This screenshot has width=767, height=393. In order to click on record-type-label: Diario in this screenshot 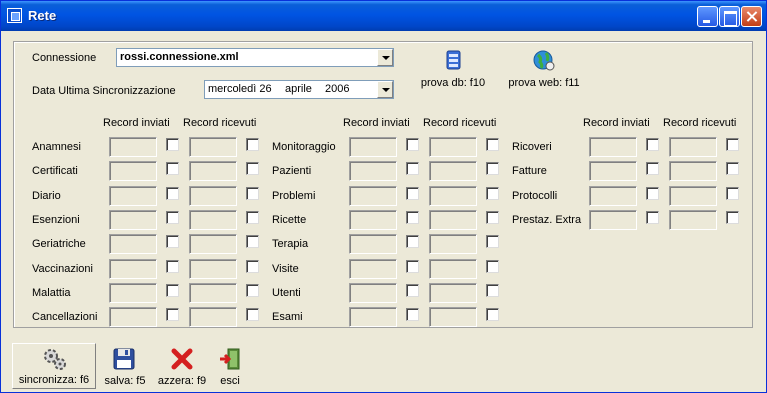, I will do `click(46, 196)`.